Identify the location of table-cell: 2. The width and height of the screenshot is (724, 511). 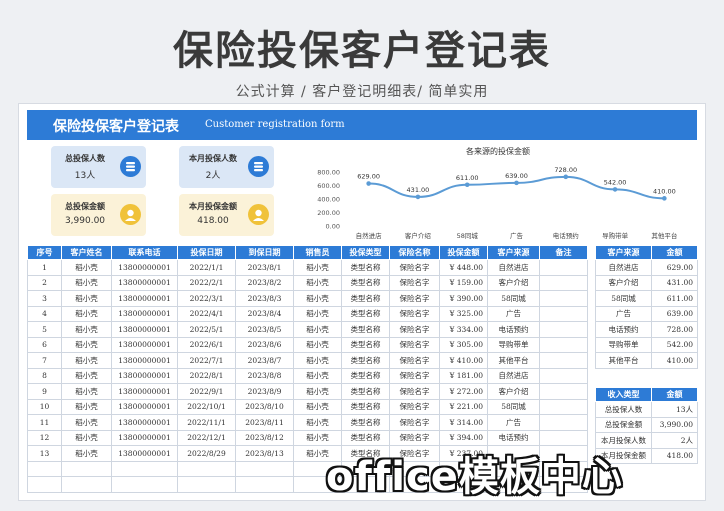
(44, 282).